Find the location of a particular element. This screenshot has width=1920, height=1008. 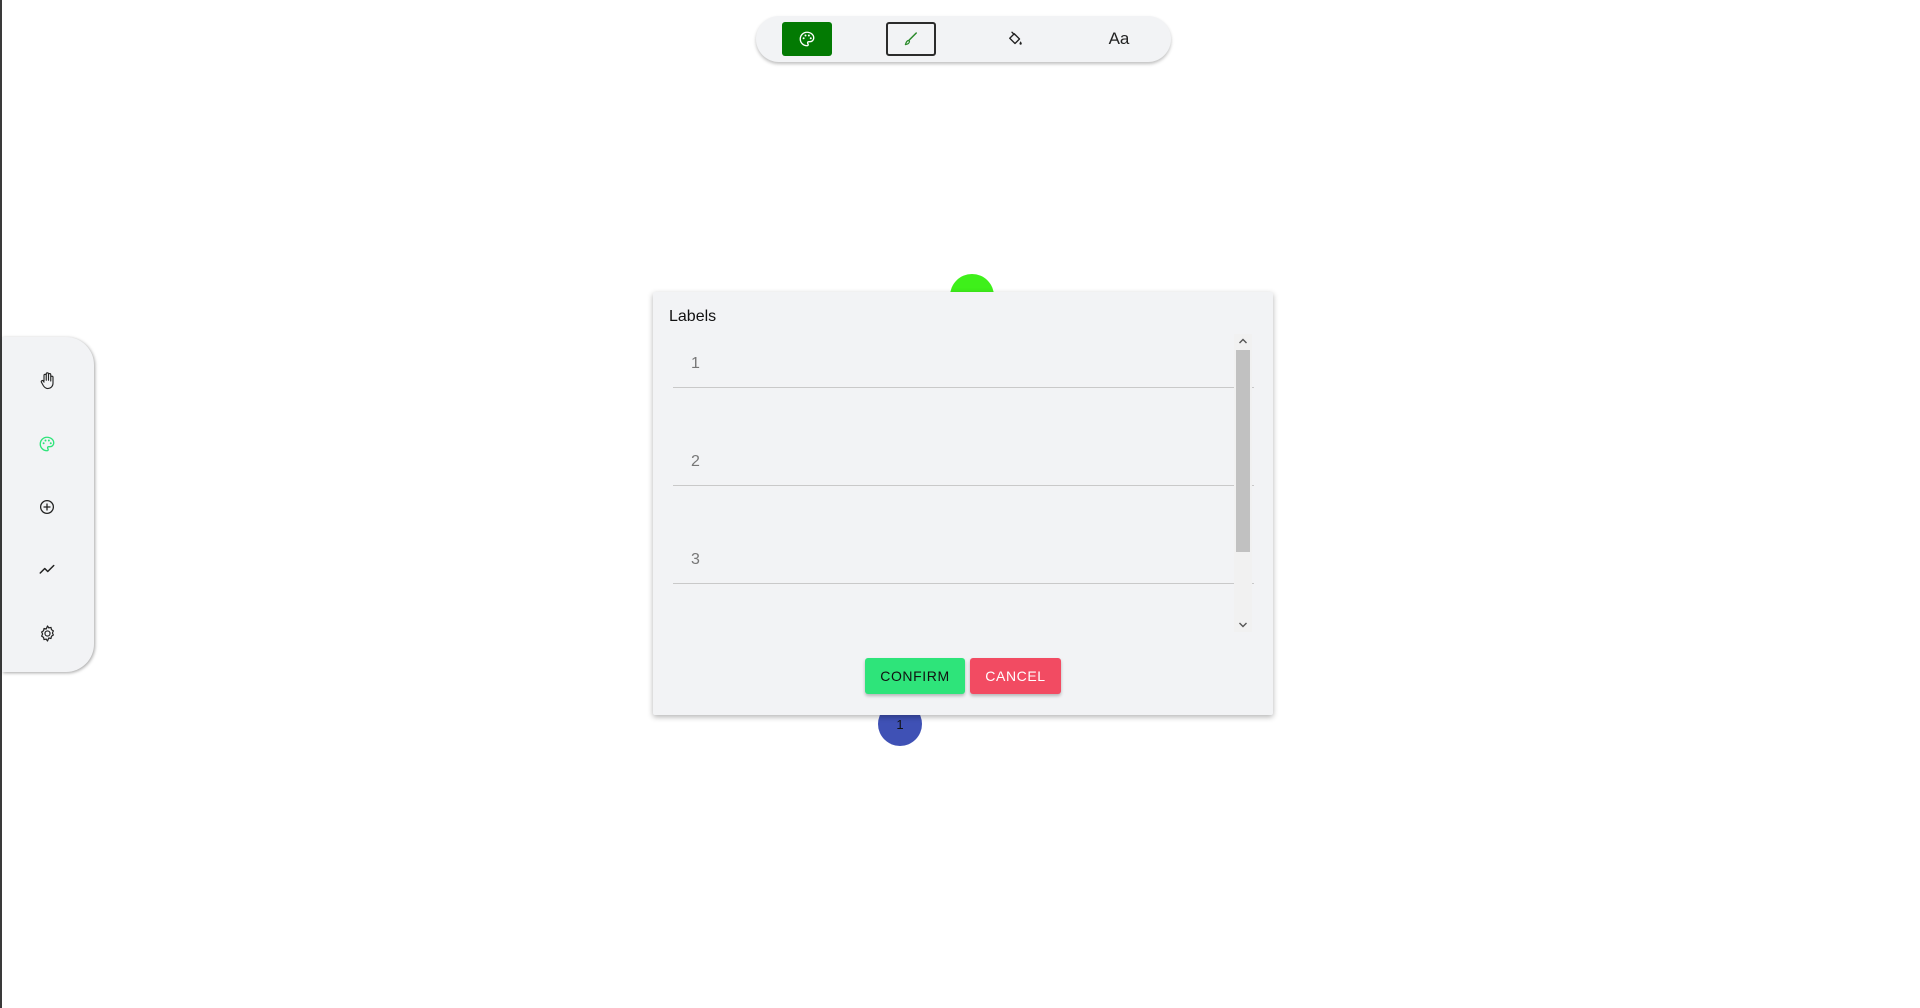

paint-bucket-icon is located at coordinates (1015, 38).